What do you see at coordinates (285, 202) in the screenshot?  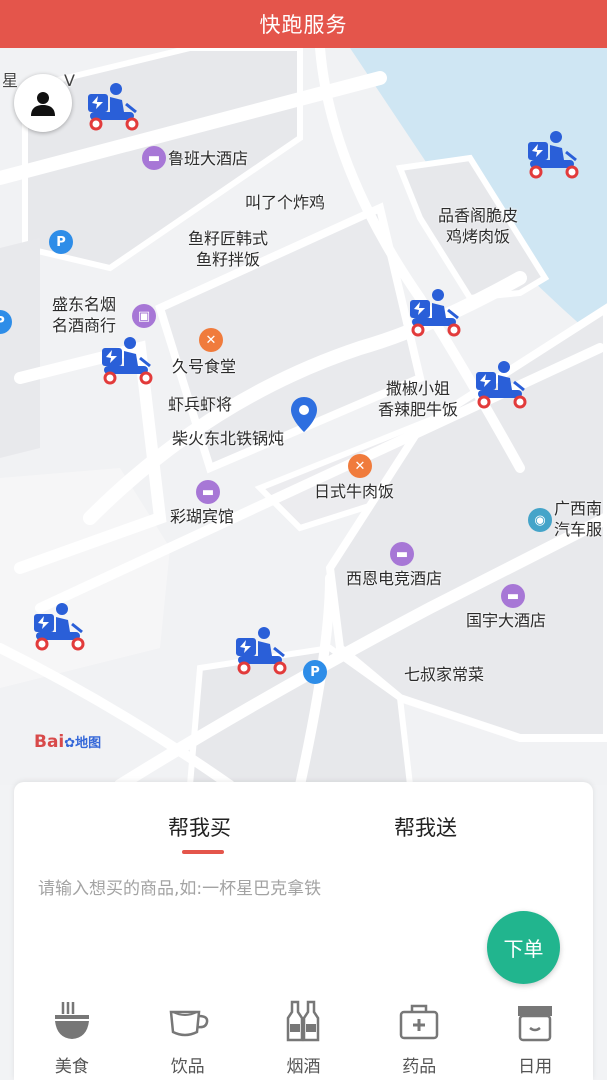 I see `poi-jiaoleji: 叫了个炸鸡` at bounding box center [285, 202].